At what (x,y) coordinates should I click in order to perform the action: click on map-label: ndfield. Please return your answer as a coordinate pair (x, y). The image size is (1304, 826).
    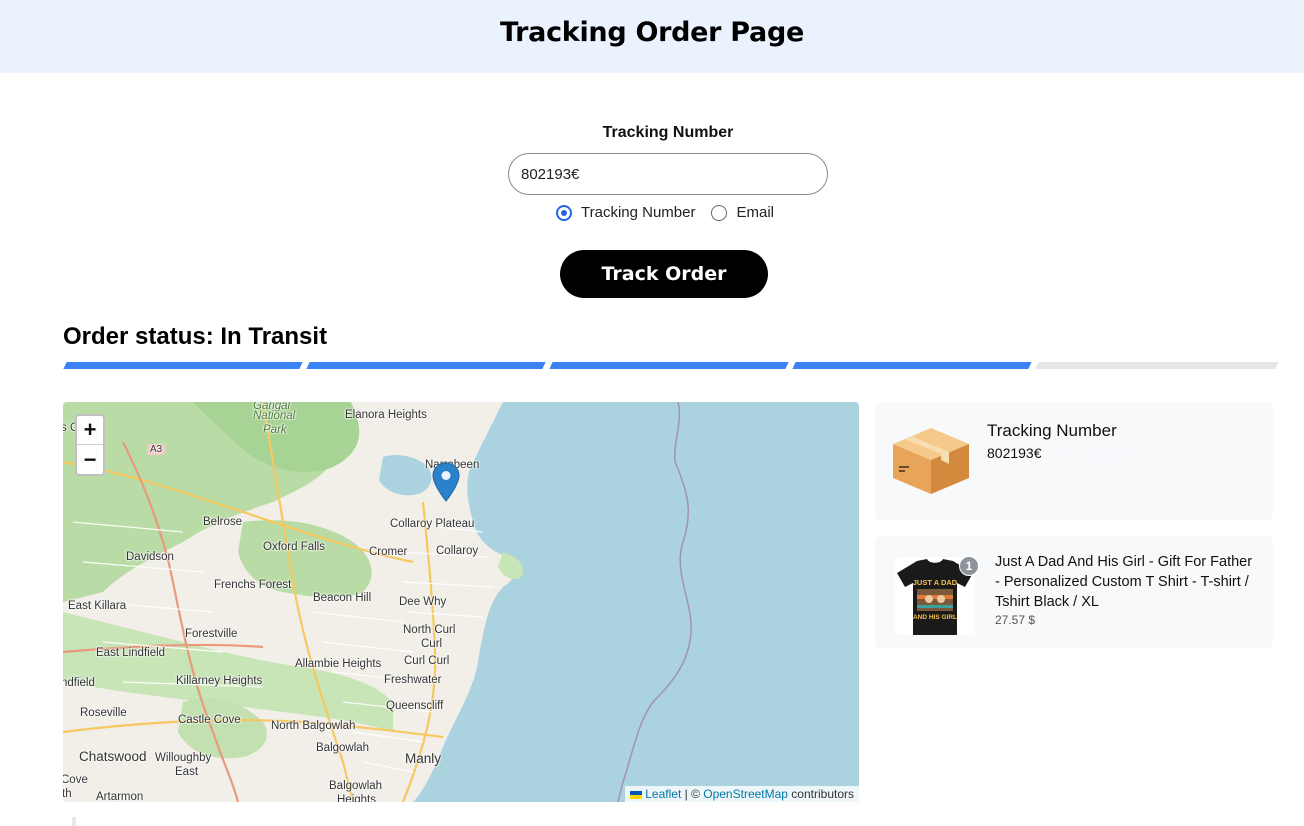
    Looking at the image, I should click on (79, 683).